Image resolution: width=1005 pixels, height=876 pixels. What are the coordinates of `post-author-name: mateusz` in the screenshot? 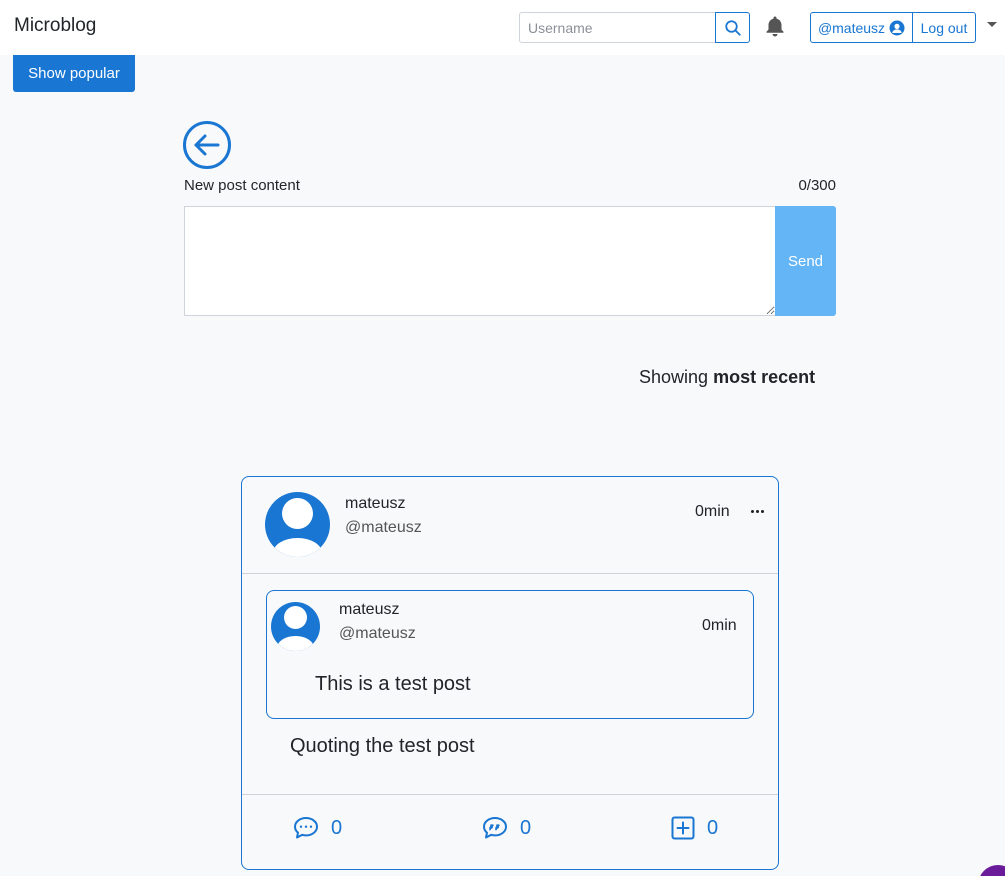 It's located at (375, 504).